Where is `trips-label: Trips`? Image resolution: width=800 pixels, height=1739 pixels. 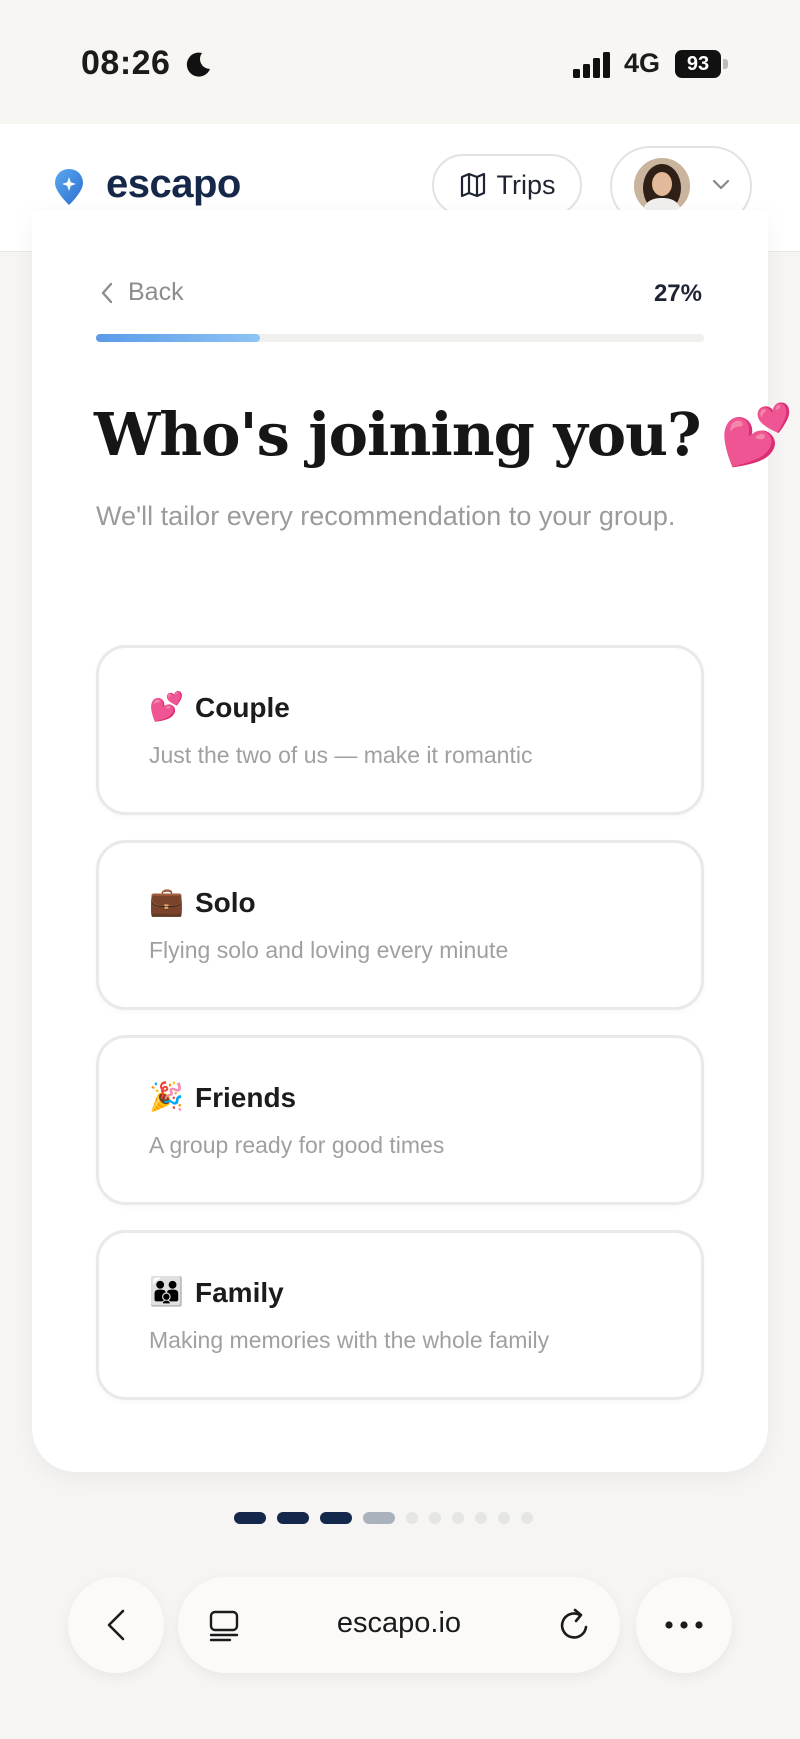
trips-label: Trips is located at coordinates (526, 184).